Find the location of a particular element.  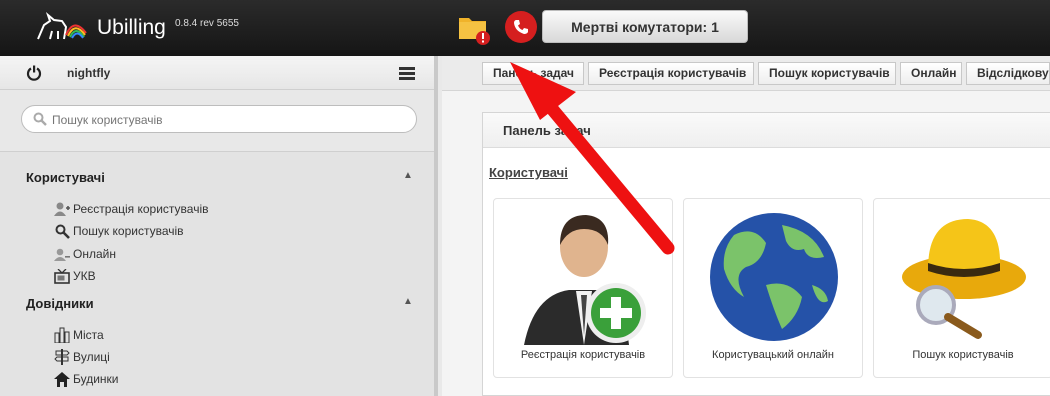

username: nightfly is located at coordinates (89, 73).